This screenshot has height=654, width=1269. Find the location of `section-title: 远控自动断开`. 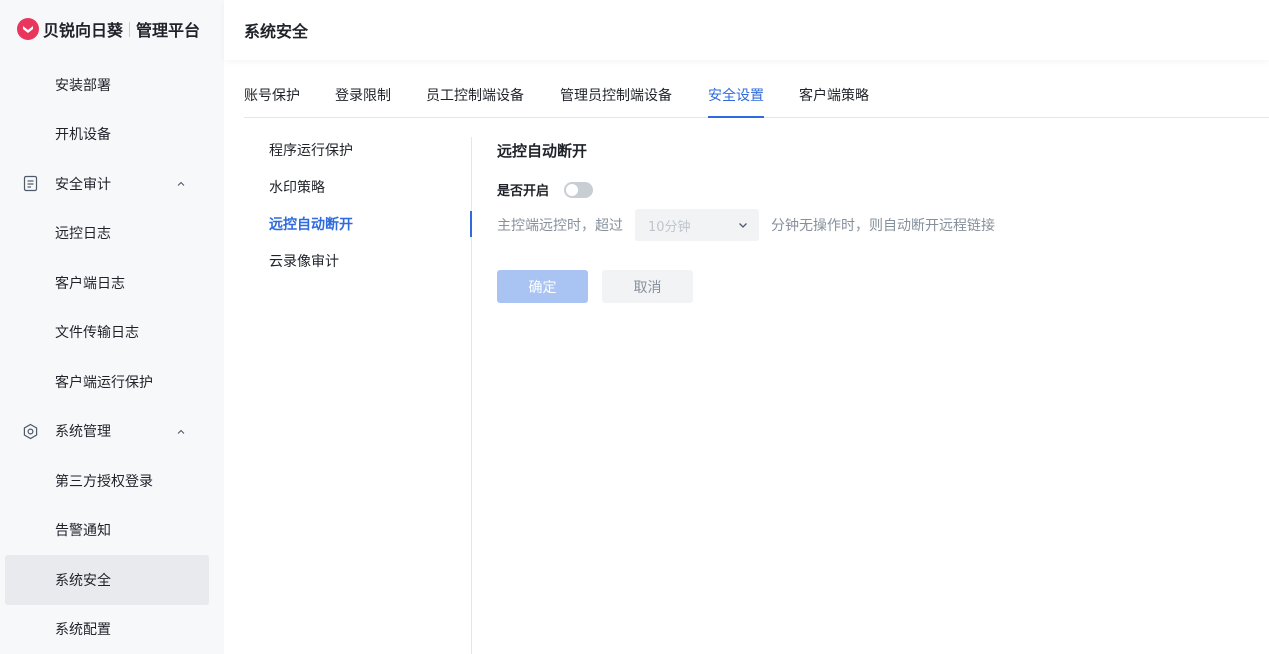

section-title: 远控自动断开 is located at coordinates (542, 151).